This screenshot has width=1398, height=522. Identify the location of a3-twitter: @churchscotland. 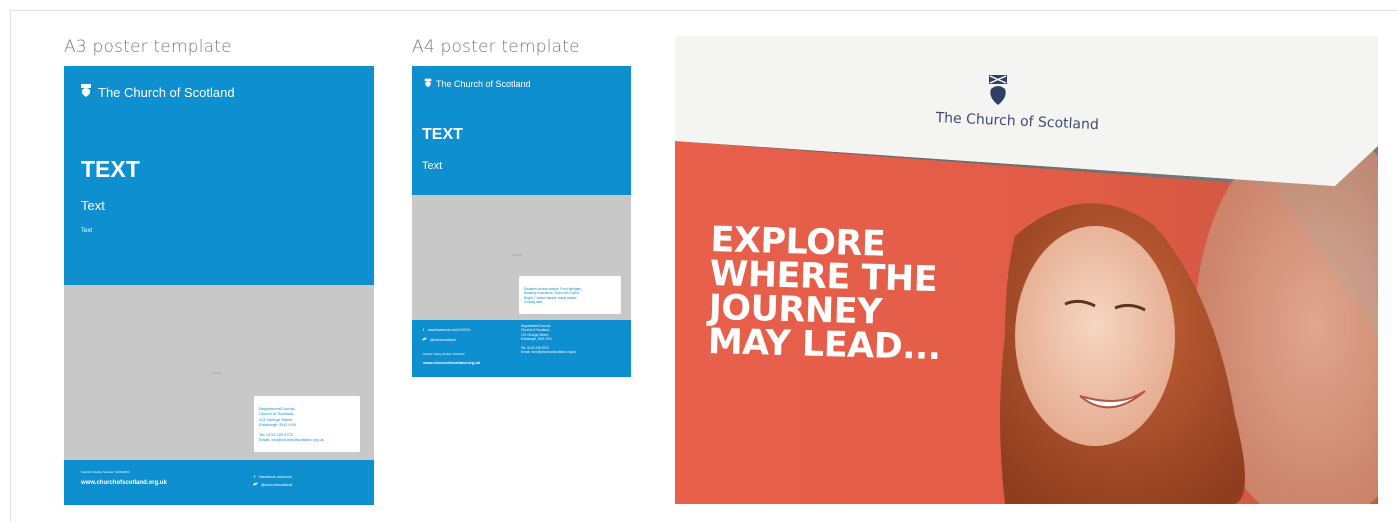
(272, 484).